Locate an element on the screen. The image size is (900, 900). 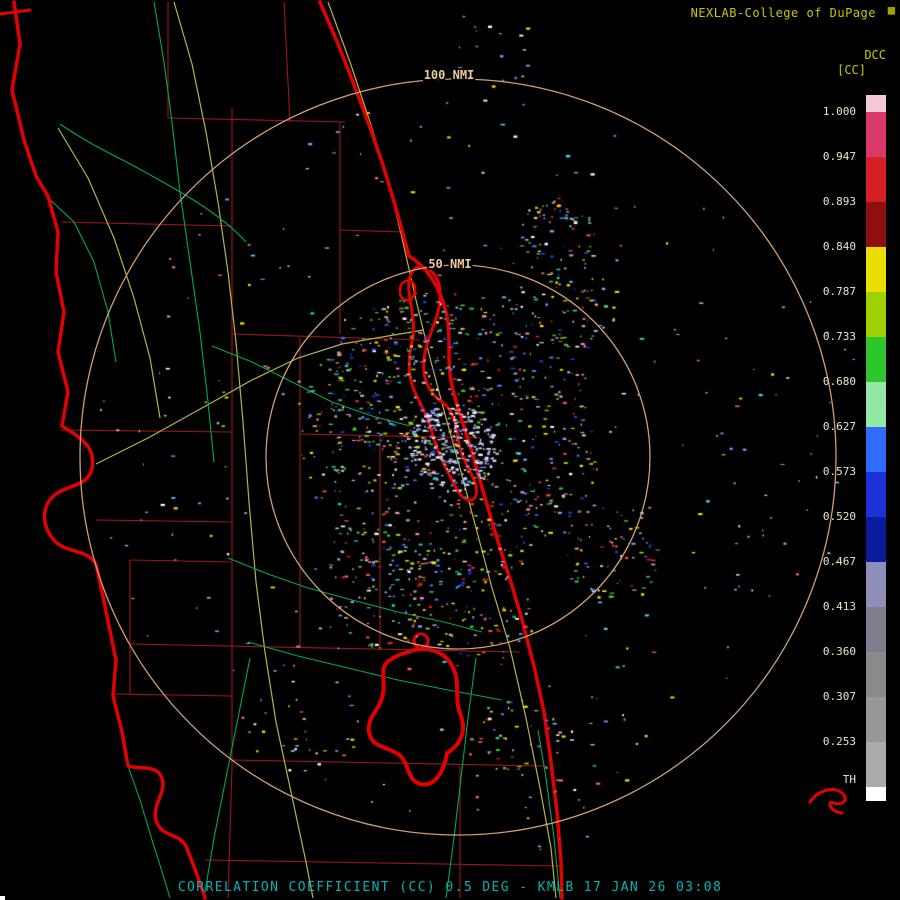
colorbar-tick-label: 0.360 is located at coordinates (839, 651).